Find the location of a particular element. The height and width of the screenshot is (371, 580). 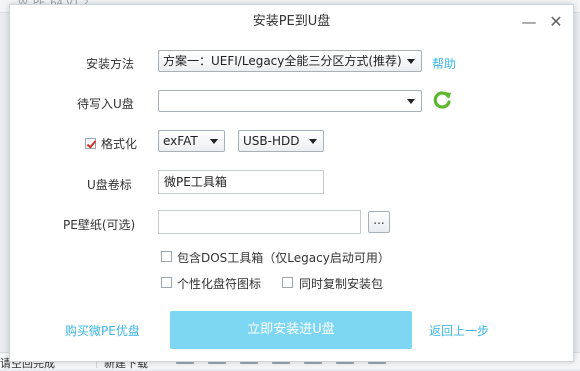

custom-icon-label: 个性化盘符图标 is located at coordinates (219, 284).